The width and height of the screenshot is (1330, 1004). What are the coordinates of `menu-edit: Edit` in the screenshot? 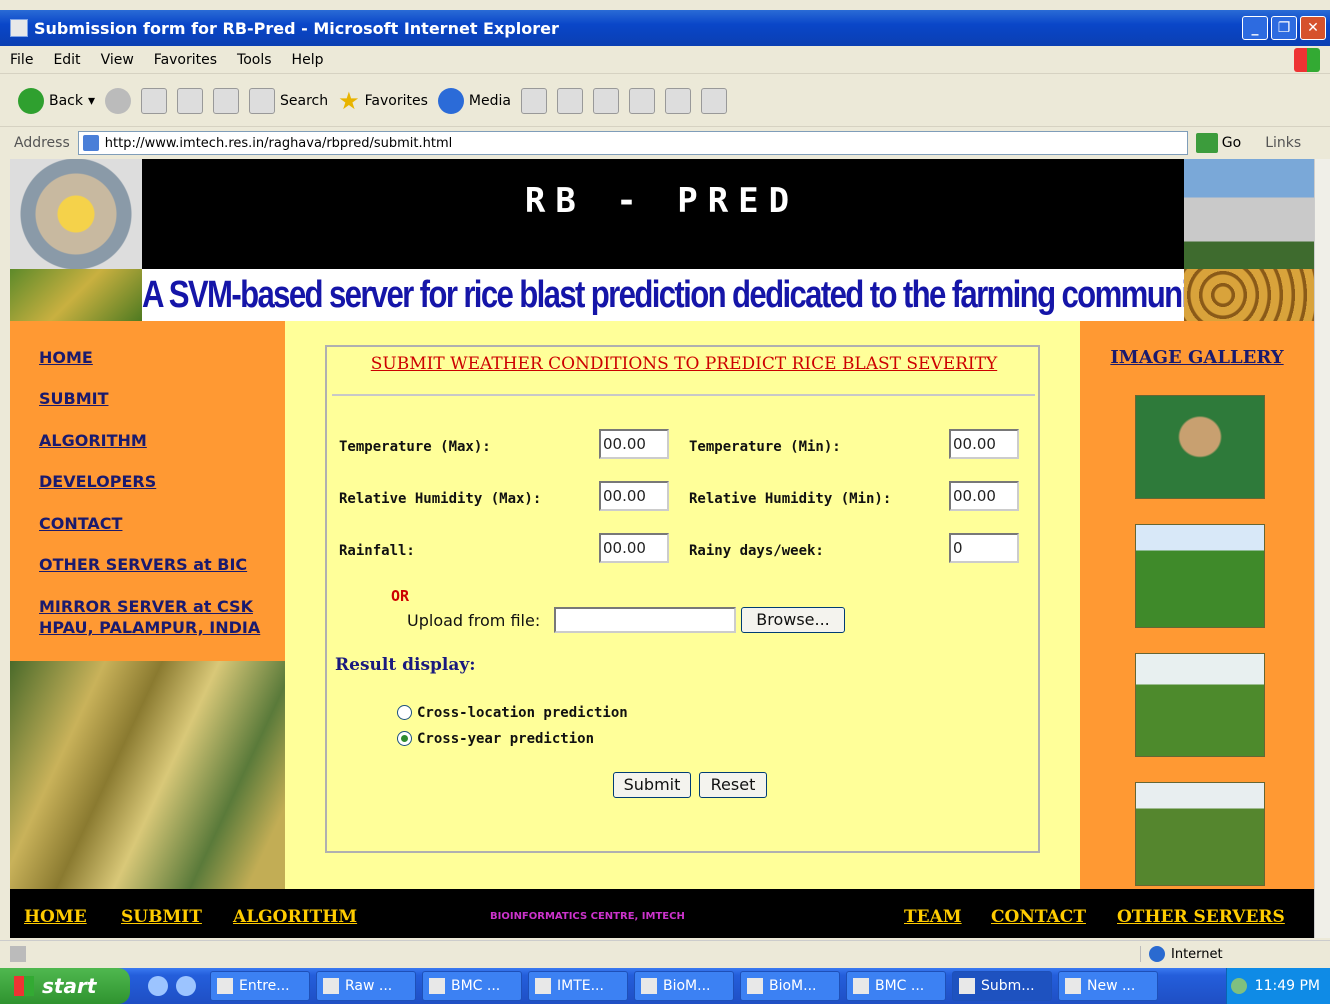 It's located at (66, 60).